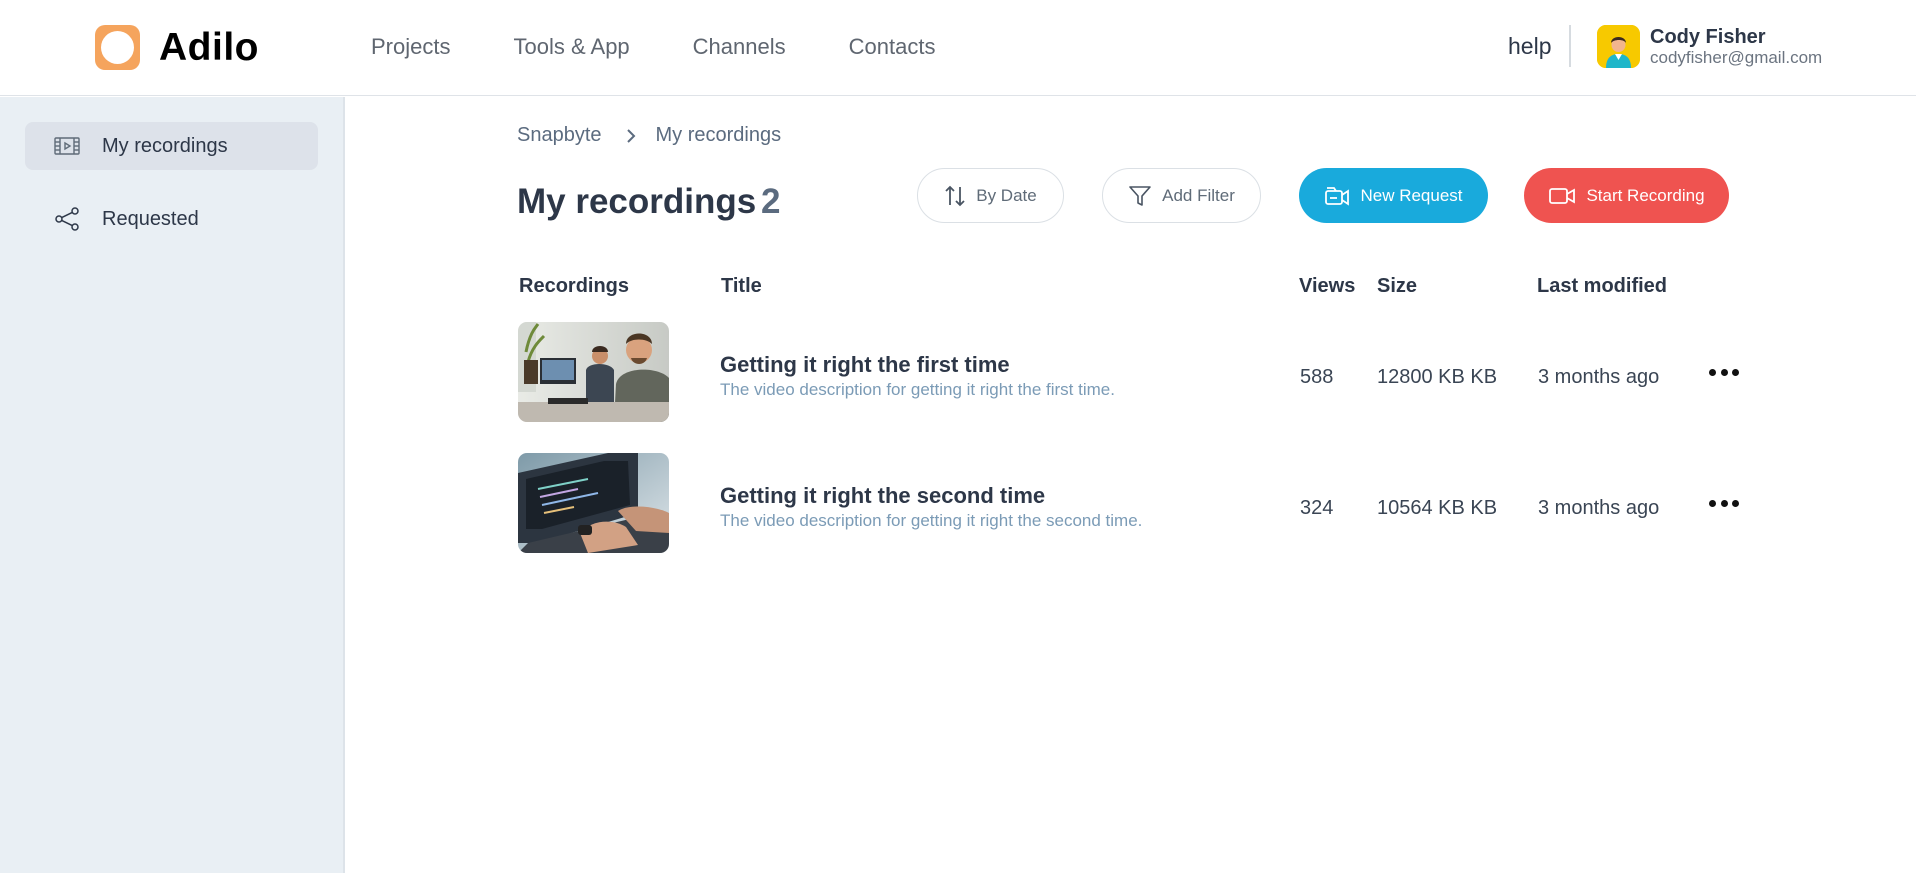  Describe the element at coordinates (1327, 286) in the screenshot. I see `column-header-views: Views` at that location.